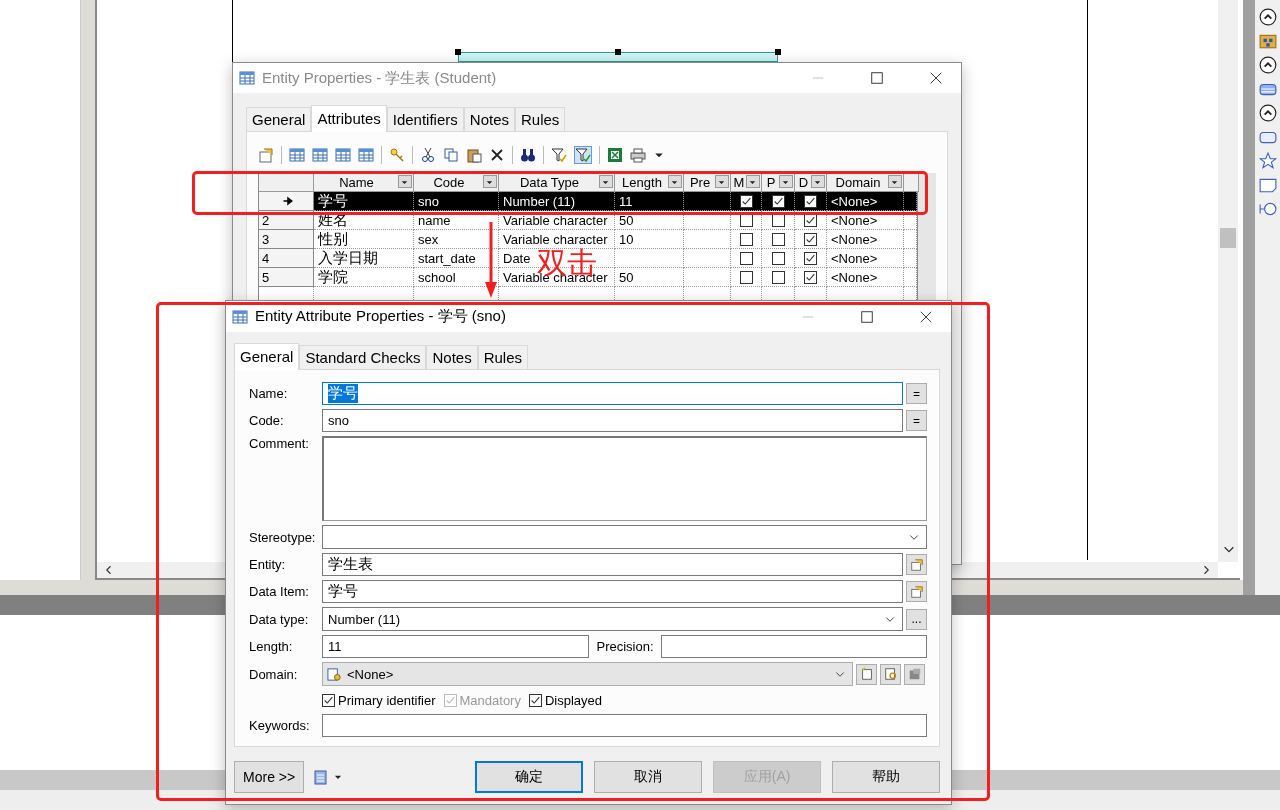 The width and height of the screenshot is (1280, 810). What do you see at coordinates (557, 201) in the screenshot?
I see `table-cell: Number (11)` at bounding box center [557, 201].